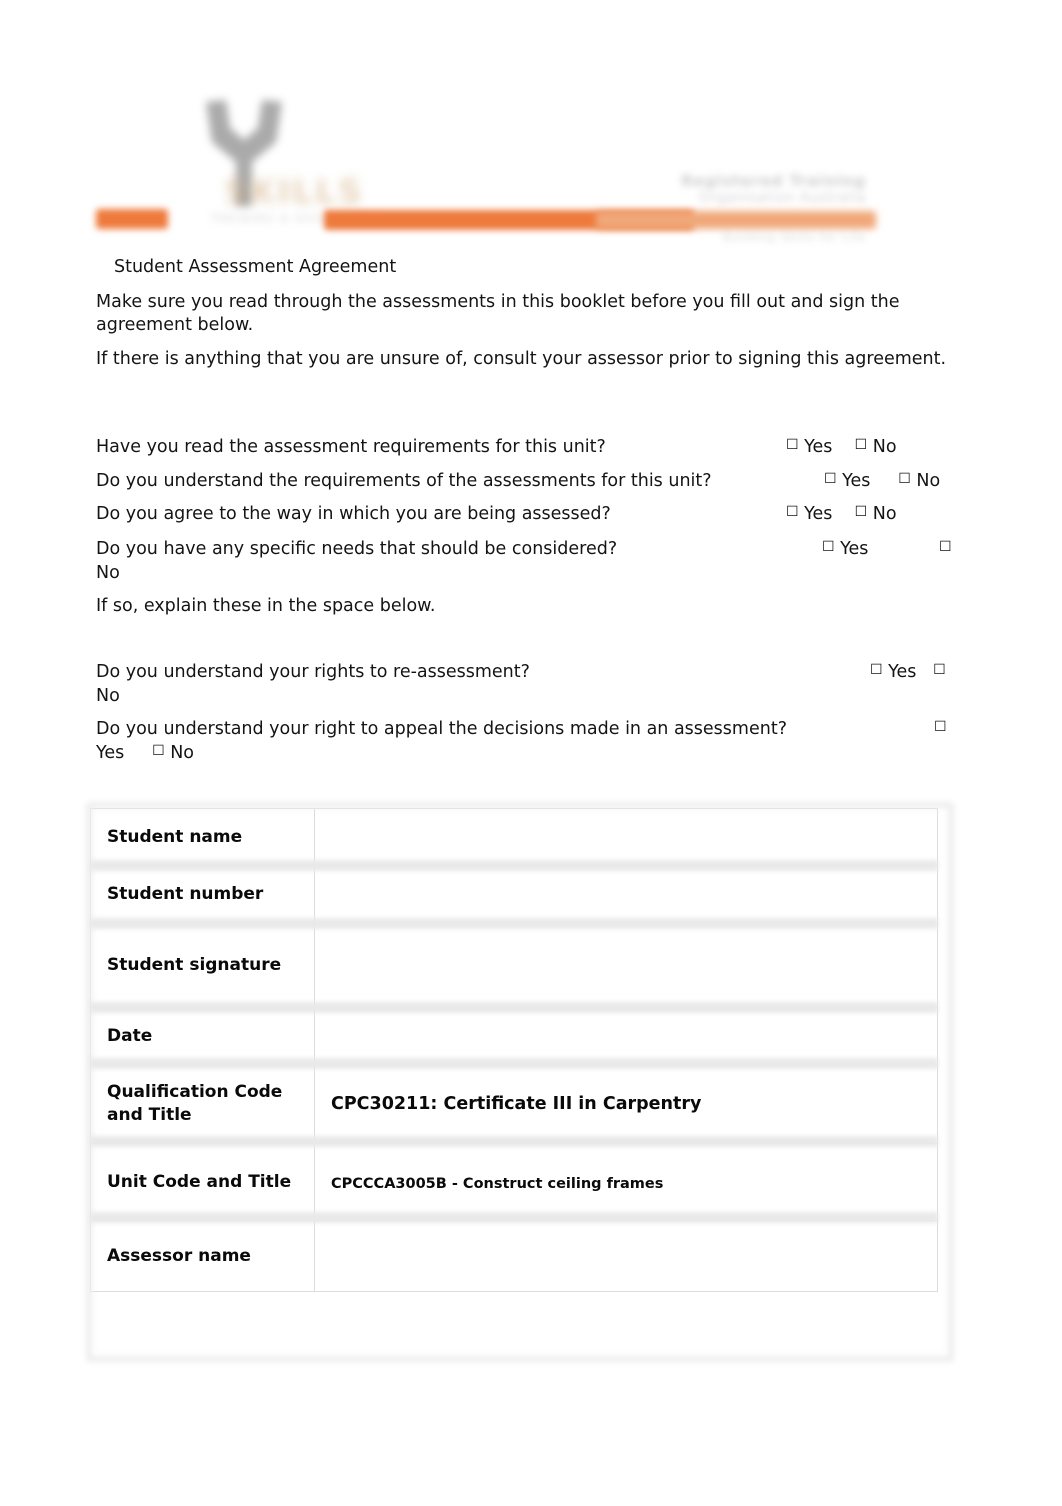 This screenshot has height=1506, width=1062. I want to click on row-value-unit: CPCCCA3005B - Construct ceiling frames, so click(497, 1183).